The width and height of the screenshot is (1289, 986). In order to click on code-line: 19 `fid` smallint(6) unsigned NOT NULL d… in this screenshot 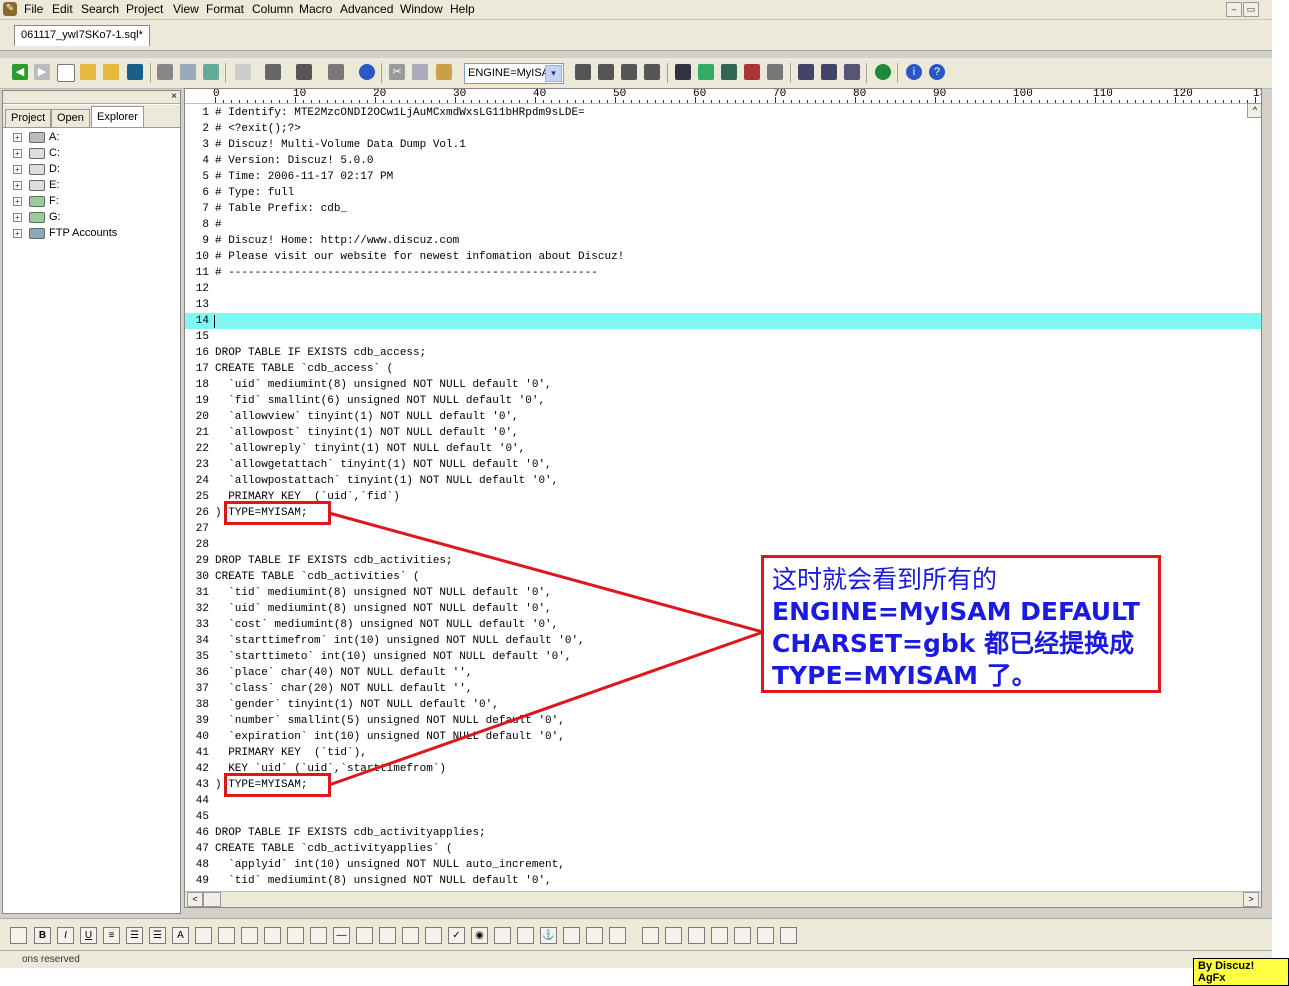, I will do `click(723, 401)`.